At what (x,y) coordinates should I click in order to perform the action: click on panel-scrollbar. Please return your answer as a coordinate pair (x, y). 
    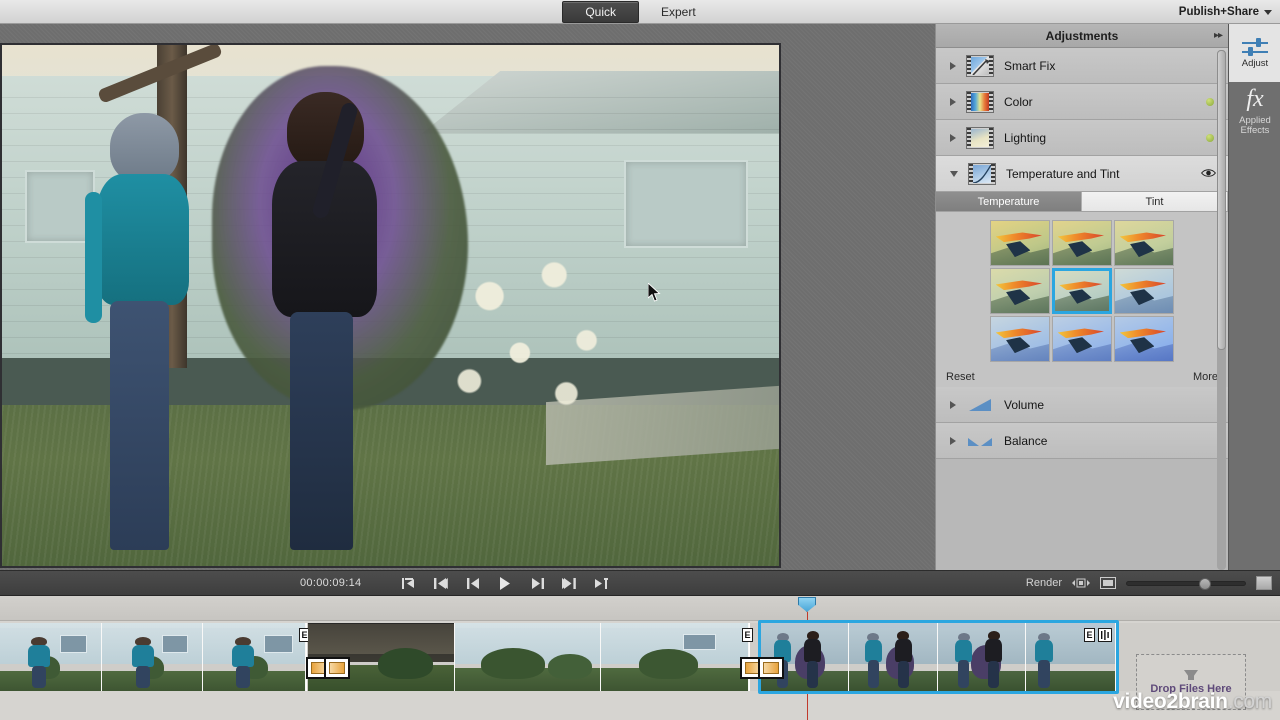
    Looking at the image, I should click on (1221, 310).